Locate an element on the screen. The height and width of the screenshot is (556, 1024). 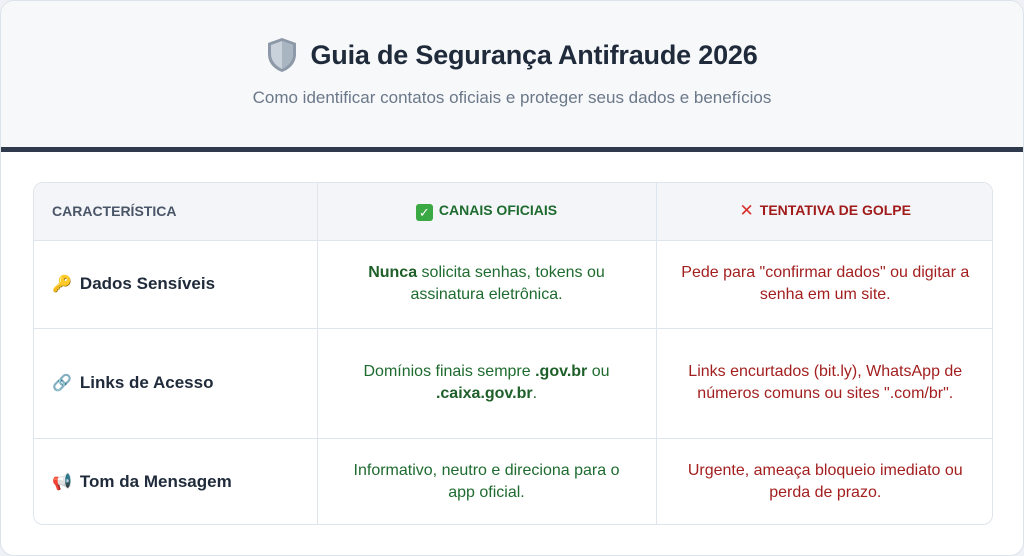
official-text: . is located at coordinates (535, 393).